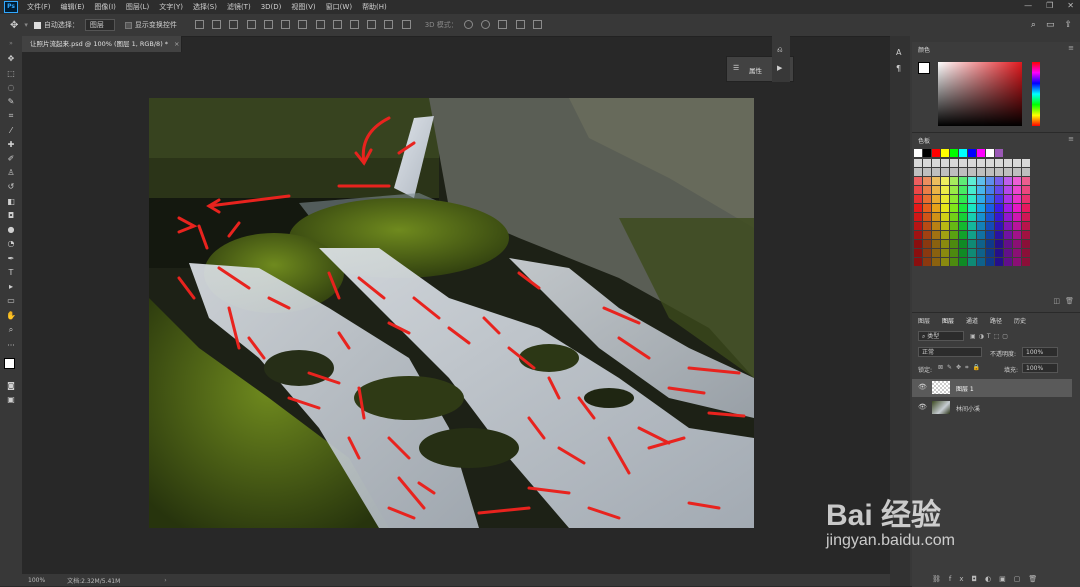 The height and width of the screenshot is (587, 1080). I want to click on document-tab: 让照片流起来.psd @ 100% (图层 1, RGB/8) * ×, so click(102, 44).